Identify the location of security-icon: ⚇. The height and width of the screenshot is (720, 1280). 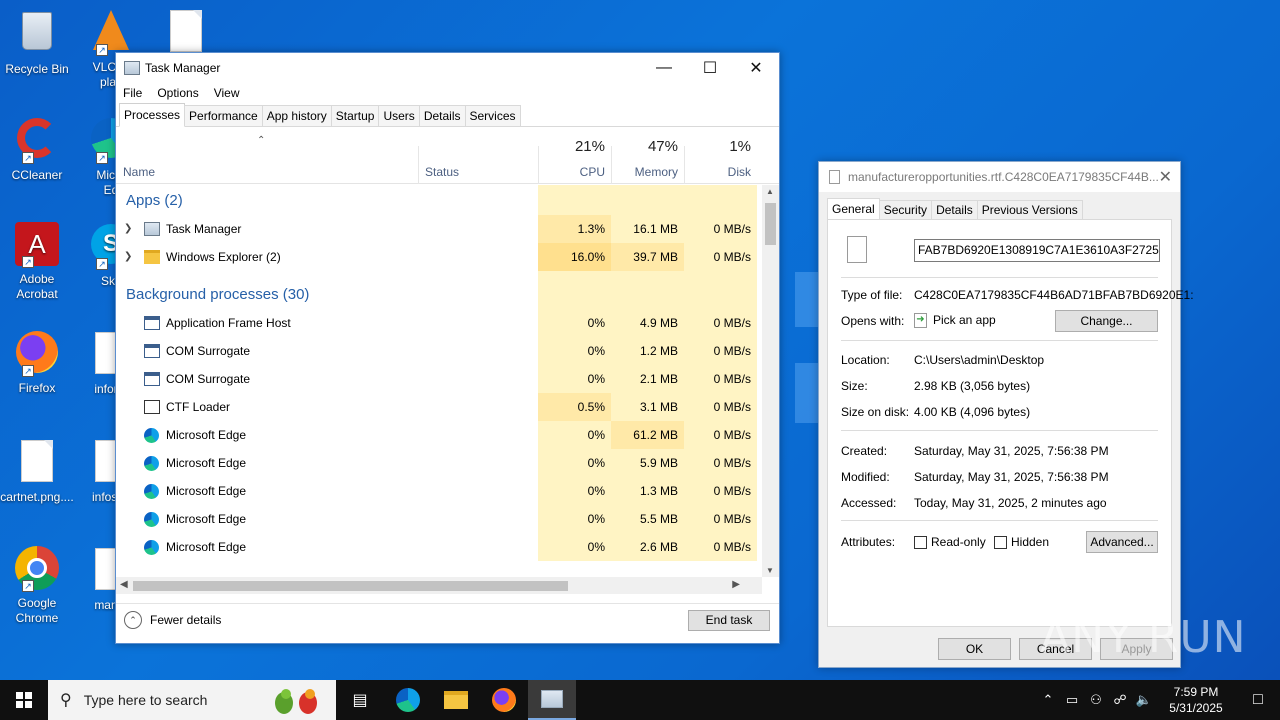
(1096, 700).